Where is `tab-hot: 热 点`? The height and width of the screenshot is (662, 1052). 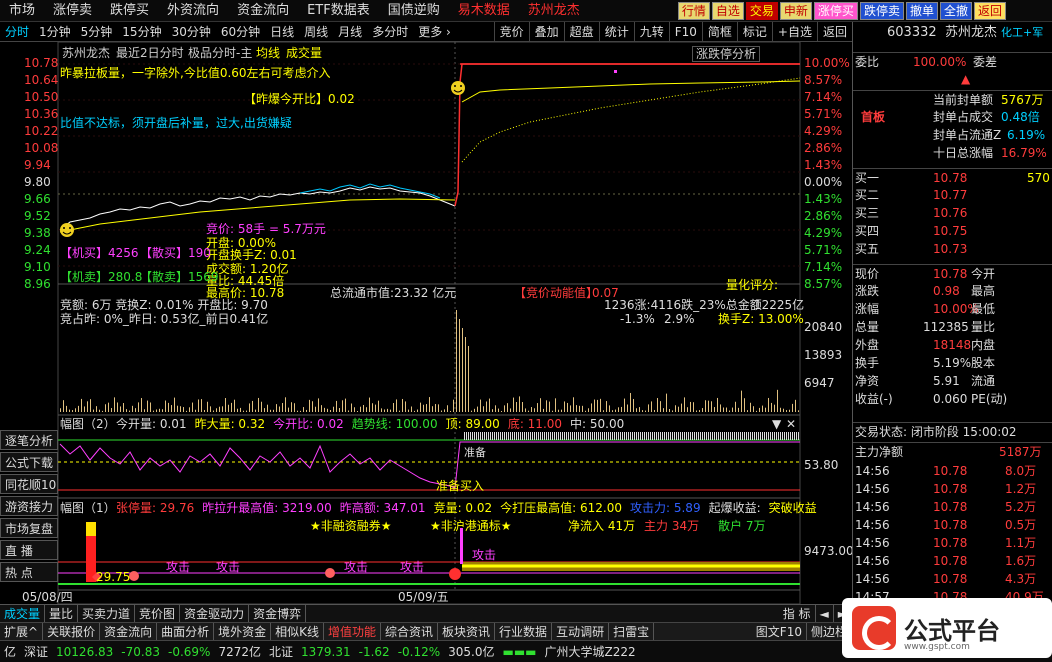 tab-hot: 热 点 is located at coordinates (29, 572).